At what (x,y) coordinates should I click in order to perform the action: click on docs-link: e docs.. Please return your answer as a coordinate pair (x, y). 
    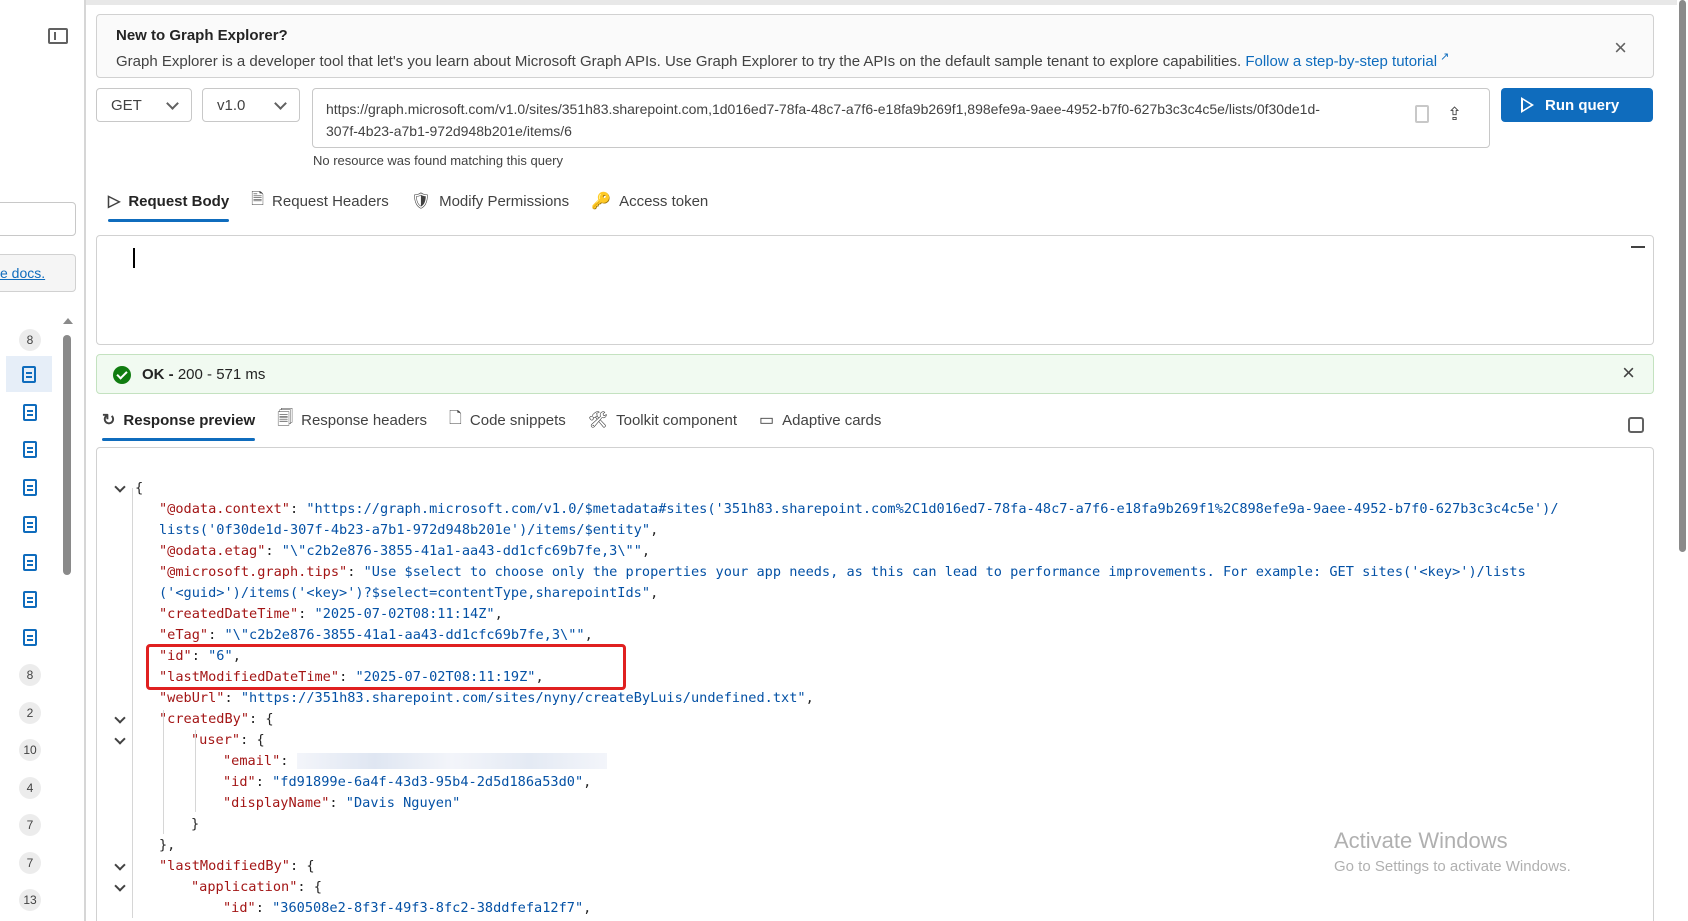
    Looking at the image, I should click on (22, 273).